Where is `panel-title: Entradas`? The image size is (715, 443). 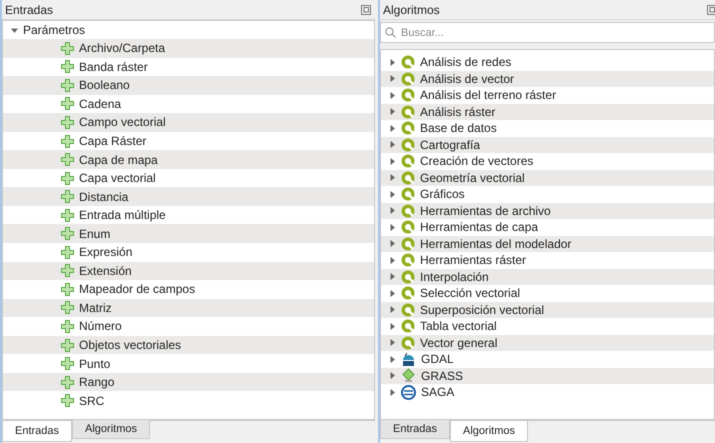 panel-title: Entradas is located at coordinates (29, 9).